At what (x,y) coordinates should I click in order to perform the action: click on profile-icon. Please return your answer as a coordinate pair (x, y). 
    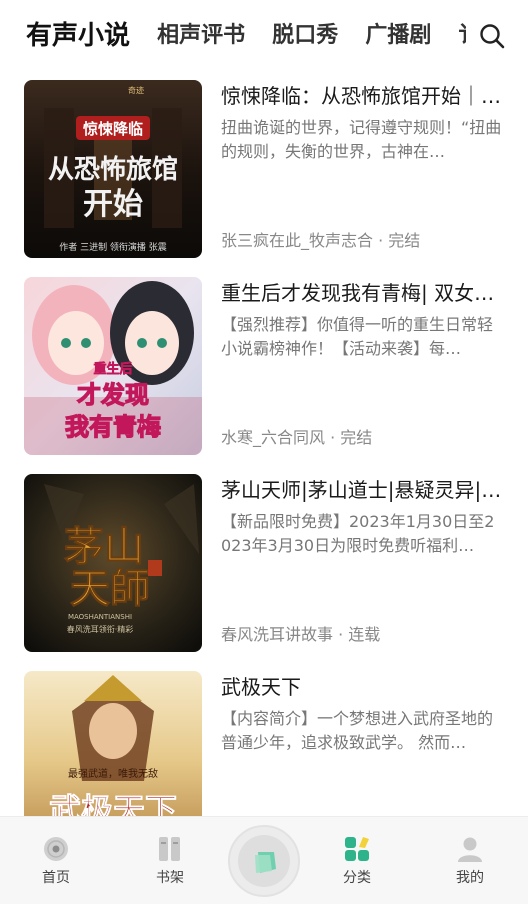
    Looking at the image, I should click on (470, 849).